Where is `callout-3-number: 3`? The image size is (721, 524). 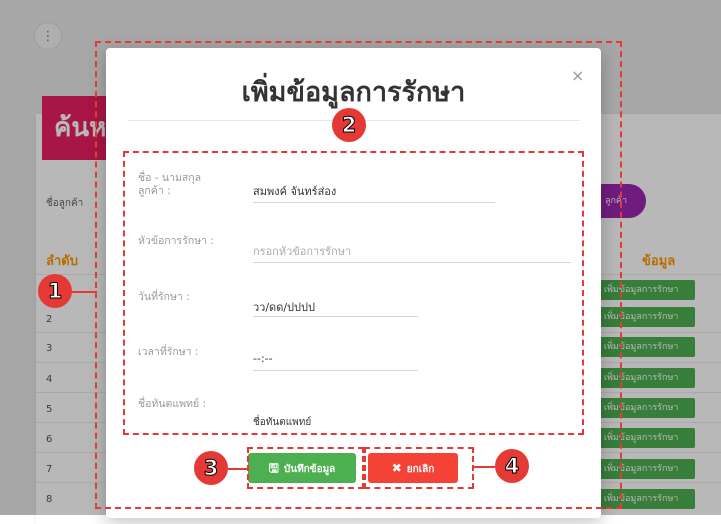
callout-3-number: 3 is located at coordinates (211, 468).